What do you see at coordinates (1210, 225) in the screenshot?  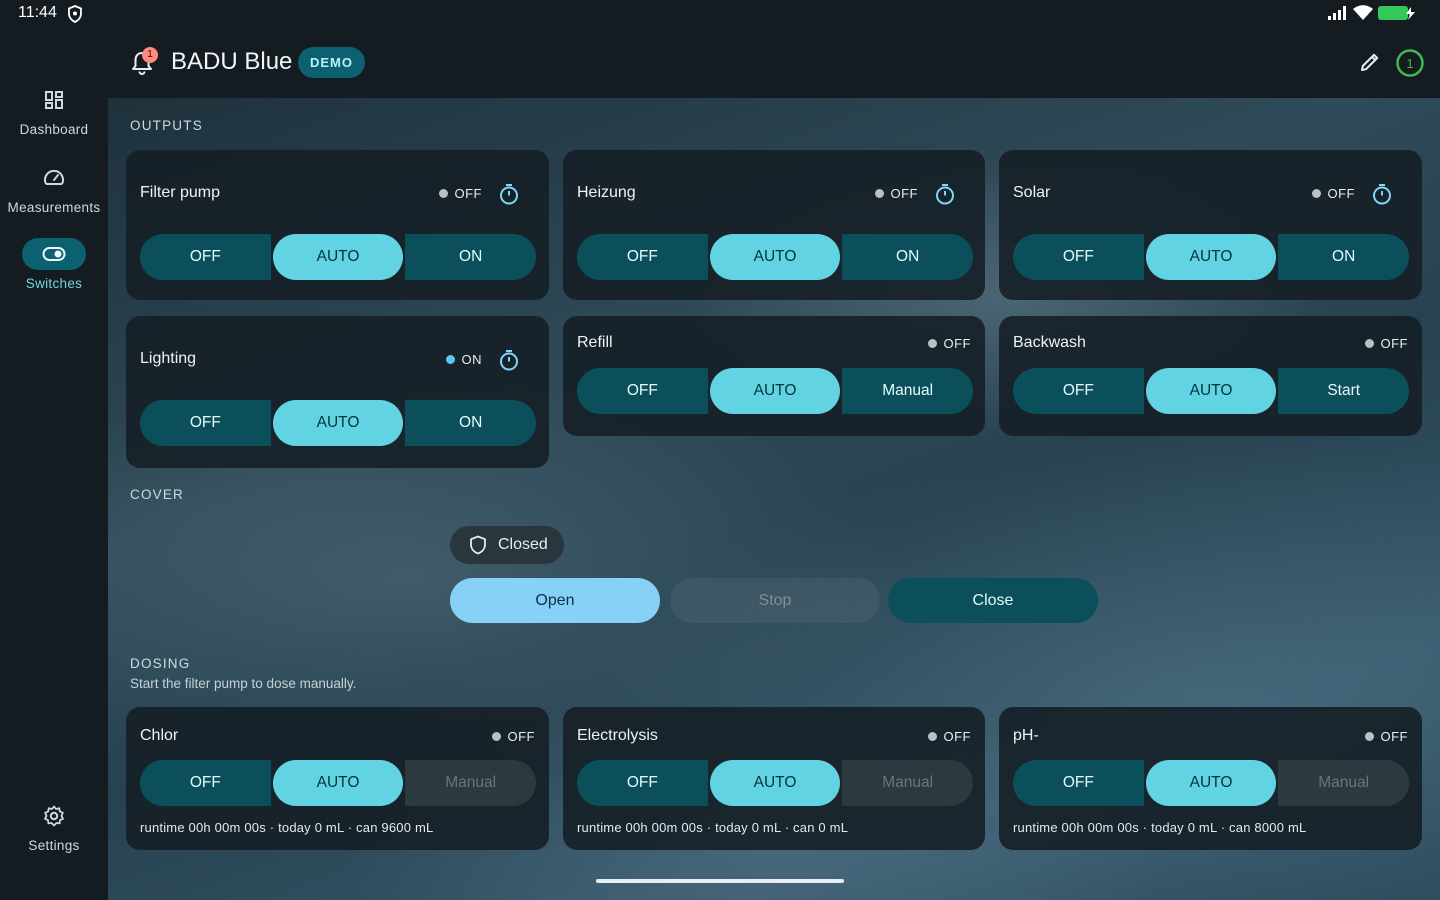 I see `output-card-solar: Solar OFF OFF AUTO ON` at bounding box center [1210, 225].